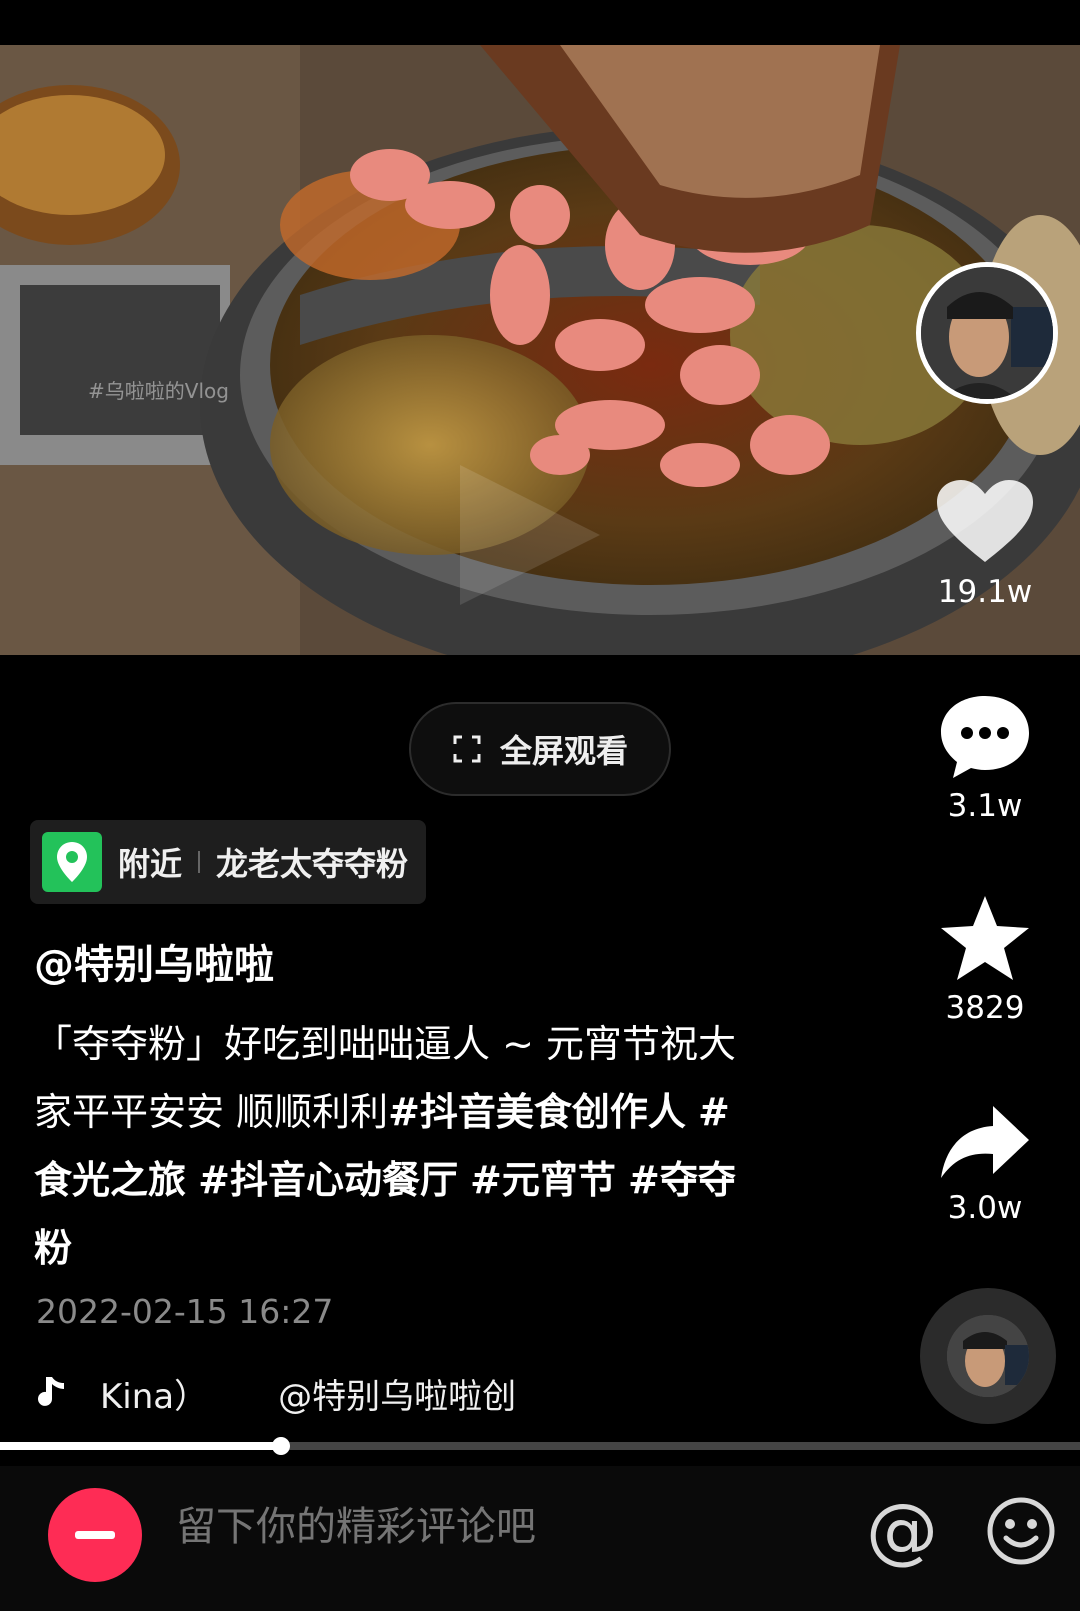 Image resolution: width=1080 pixels, height=1611 pixels. I want to click on comment-input, so click(496, 1527).